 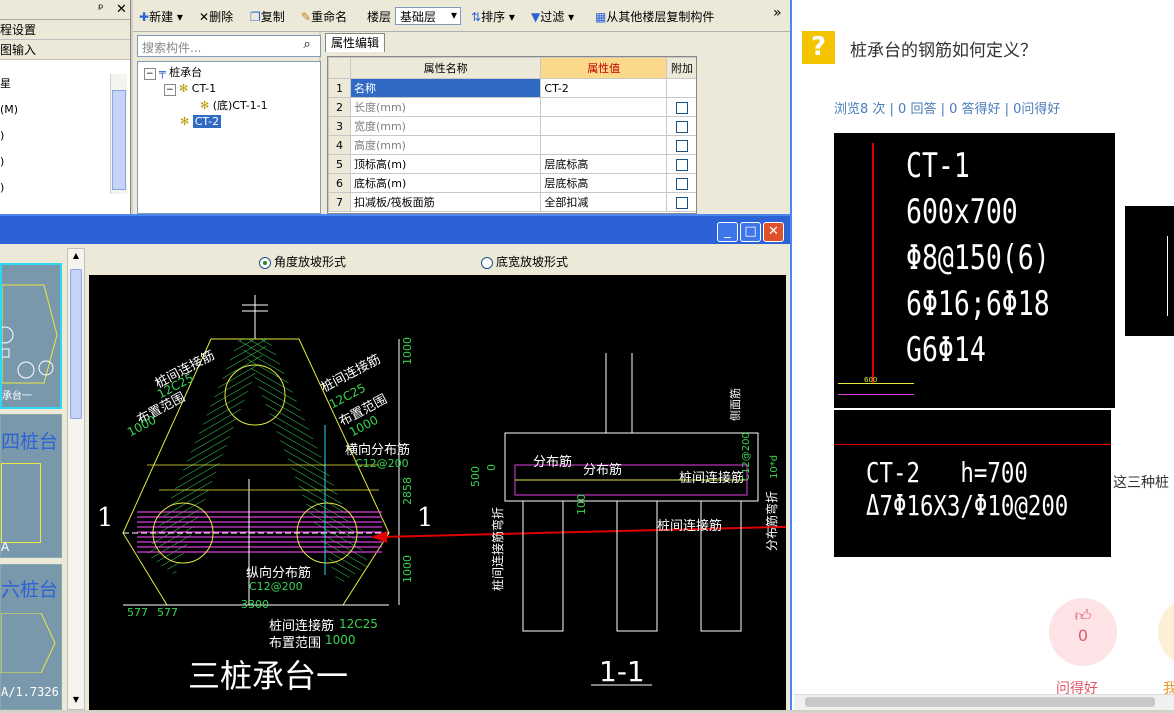 I want to click on table-row: 2 长度(mm), so click(x=512, y=107).